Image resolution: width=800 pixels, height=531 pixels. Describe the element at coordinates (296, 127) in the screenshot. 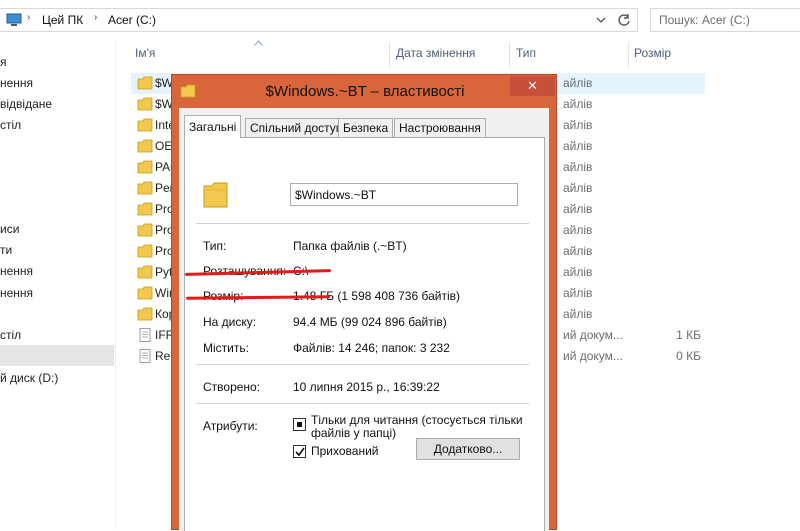

I see `tab-sharing: Спільний доступ` at that location.